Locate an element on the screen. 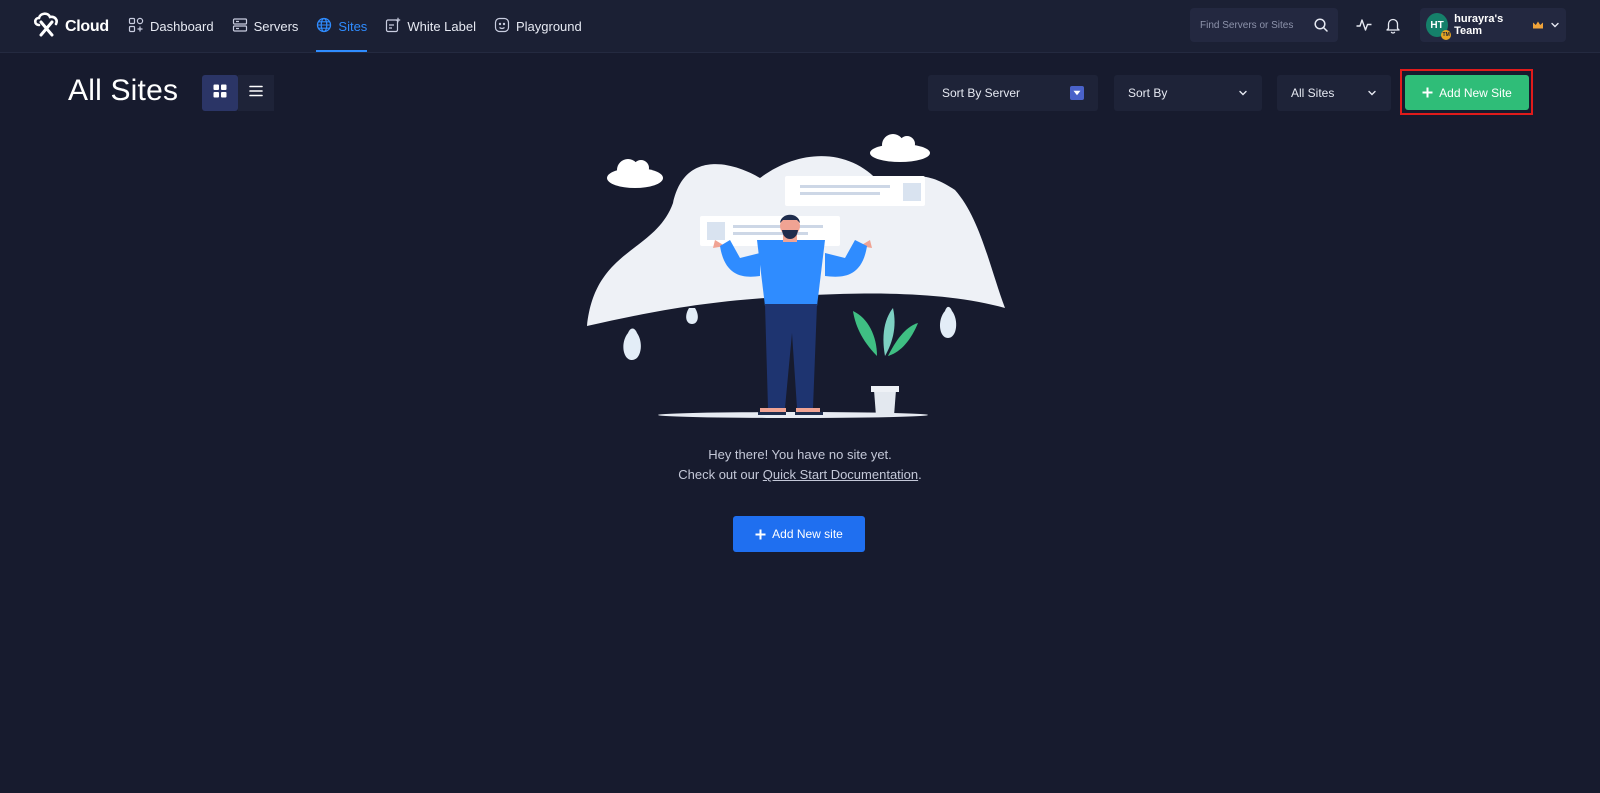 The height and width of the screenshot is (793, 1600). all-sites-select: All Sites is located at coordinates (1334, 93).